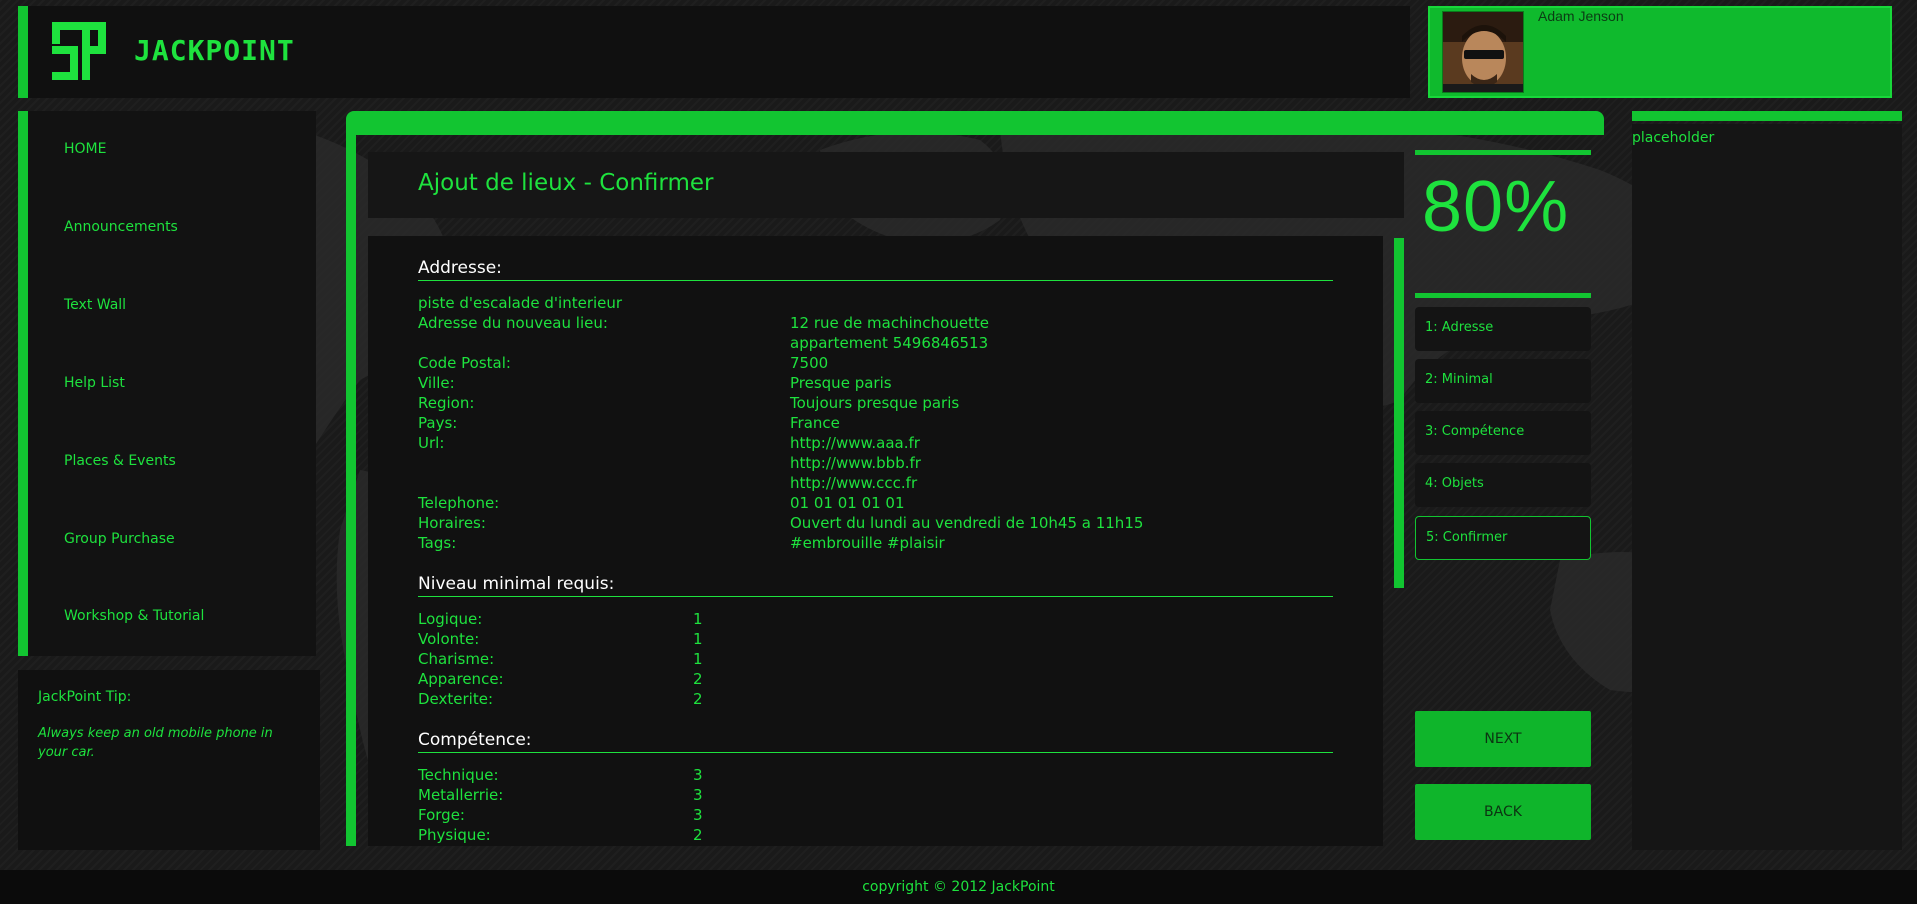 This screenshot has height=904, width=1917. What do you see at coordinates (958, 887) in the screenshot?
I see `copyright-text: copyright © 2012 JackPoint` at bounding box center [958, 887].